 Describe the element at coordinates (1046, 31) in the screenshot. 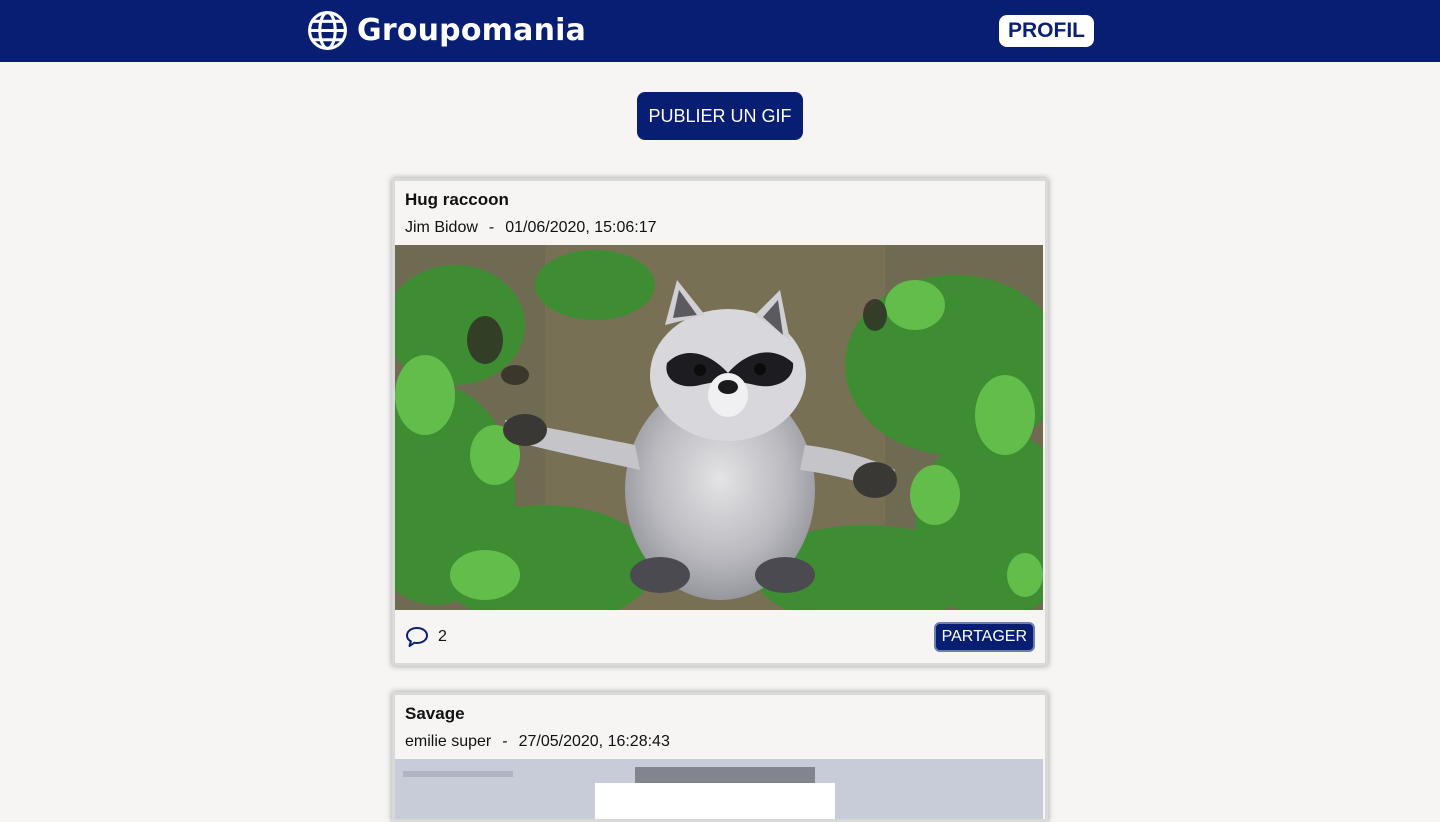

I see `profile-button: PROFIL` at that location.